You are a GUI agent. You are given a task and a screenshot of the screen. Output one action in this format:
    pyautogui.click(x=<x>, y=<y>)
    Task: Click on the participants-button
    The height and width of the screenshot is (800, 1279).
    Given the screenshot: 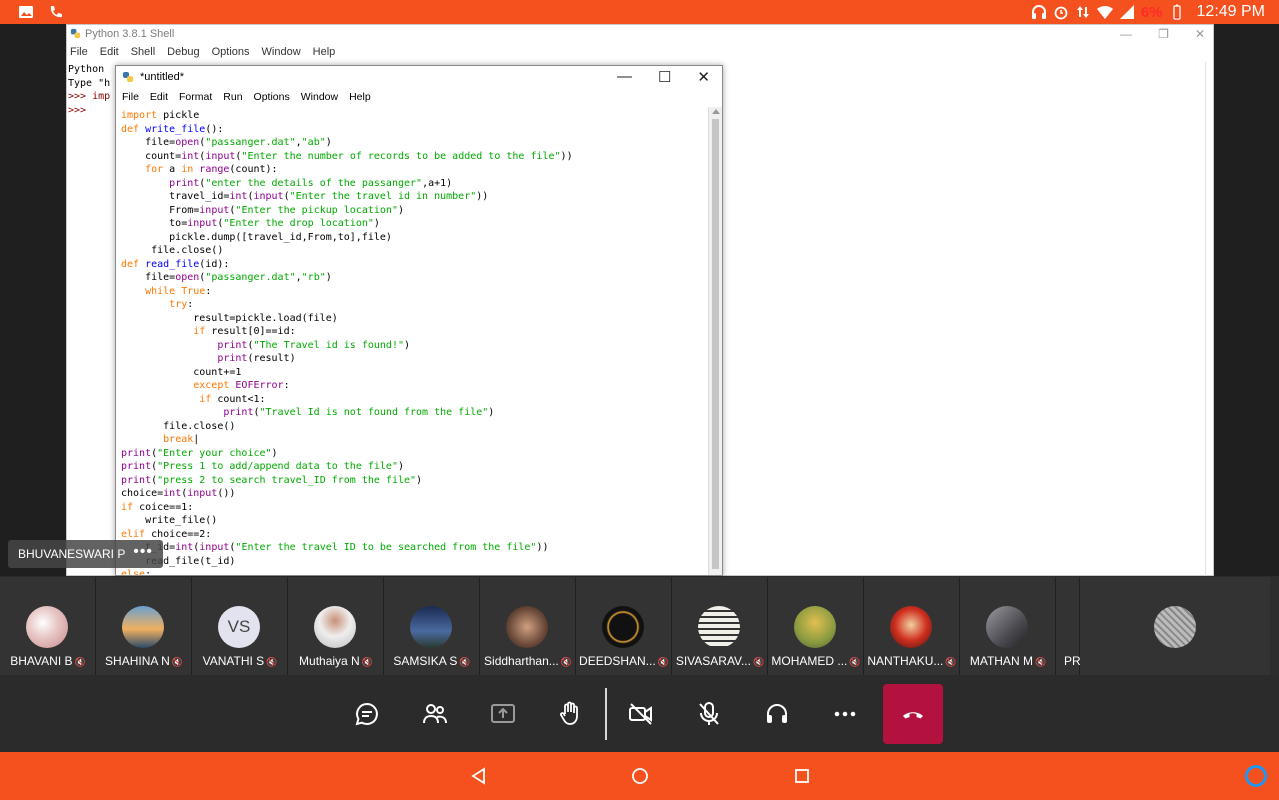 What is the action you would take?
    pyautogui.click(x=435, y=714)
    